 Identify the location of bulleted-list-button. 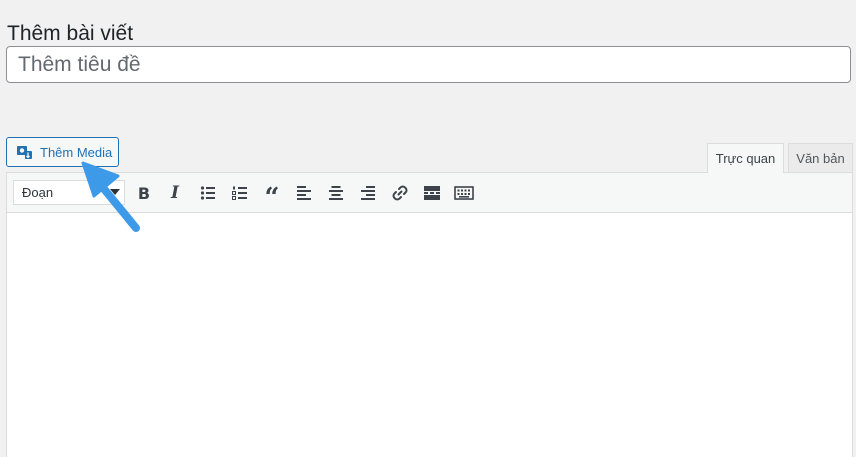
(208, 193).